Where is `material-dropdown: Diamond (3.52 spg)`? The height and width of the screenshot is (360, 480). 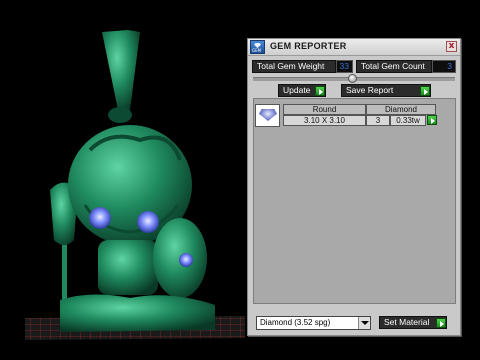 material-dropdown: Diamond (3.52 spg) is located at coordinates (313, 323).